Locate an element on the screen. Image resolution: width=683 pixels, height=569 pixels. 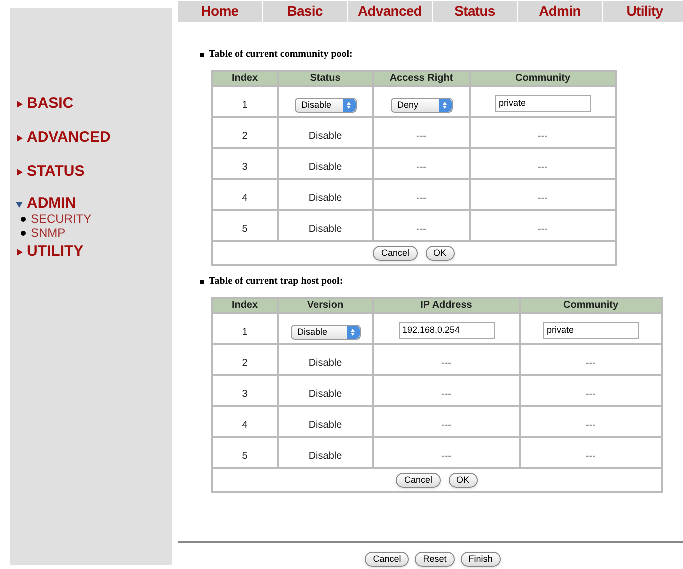
column-header: Status is located at coordinates (325, 78).